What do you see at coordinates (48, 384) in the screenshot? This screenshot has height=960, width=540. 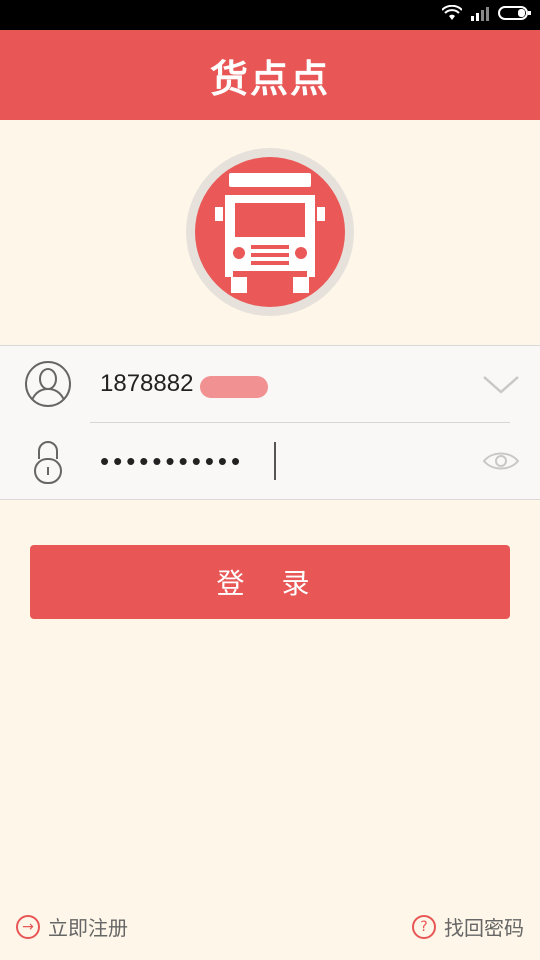 I see `user-icon` at bounding box center [48, 384].